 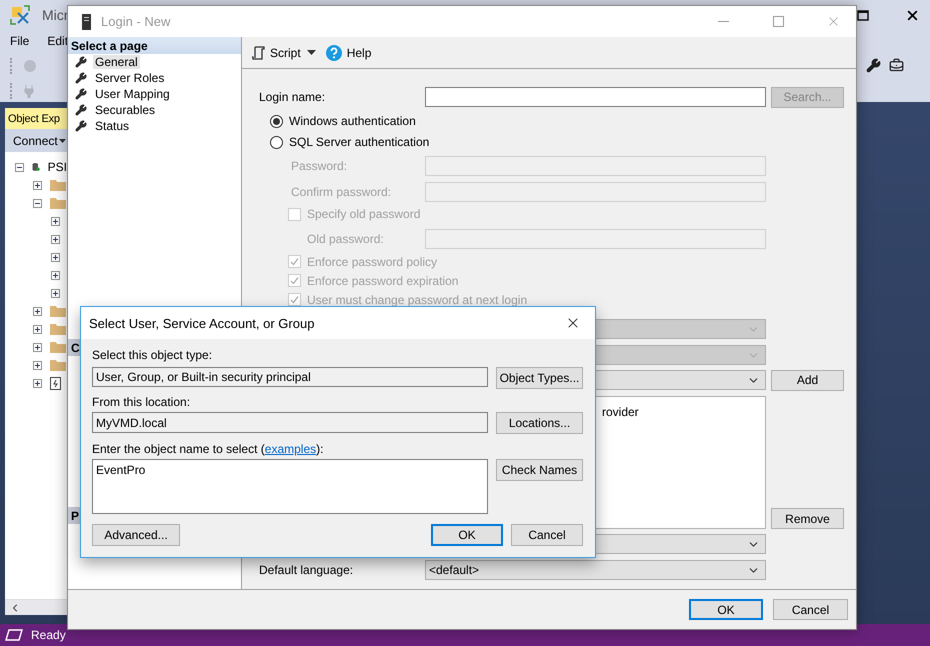 What do you see at coordinates (341, 192) in the screenshot?
I see `field-label: Confirm password:` at bounding box center [341, 192].